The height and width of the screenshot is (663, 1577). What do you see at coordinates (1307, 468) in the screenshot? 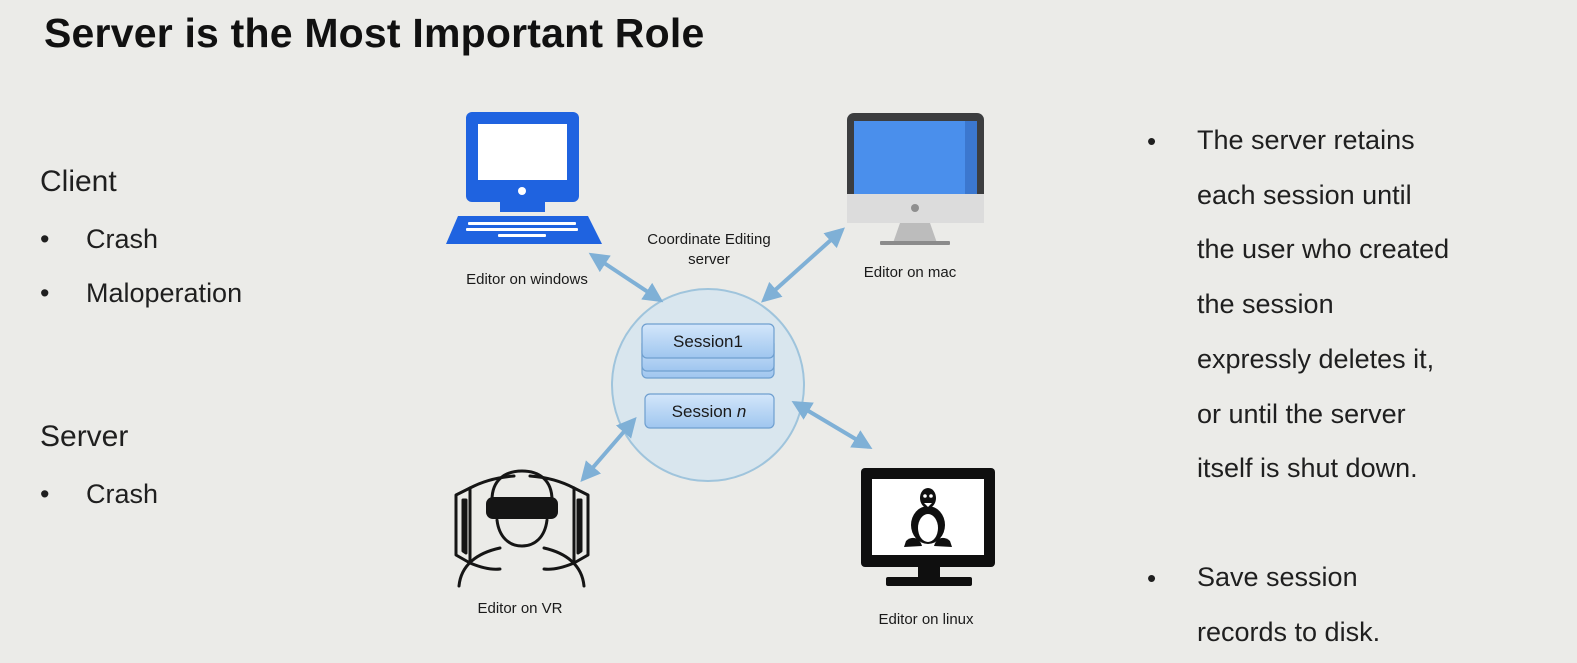
I see `retention-line: itself is shut down.` at bounding box center [1307, 468].